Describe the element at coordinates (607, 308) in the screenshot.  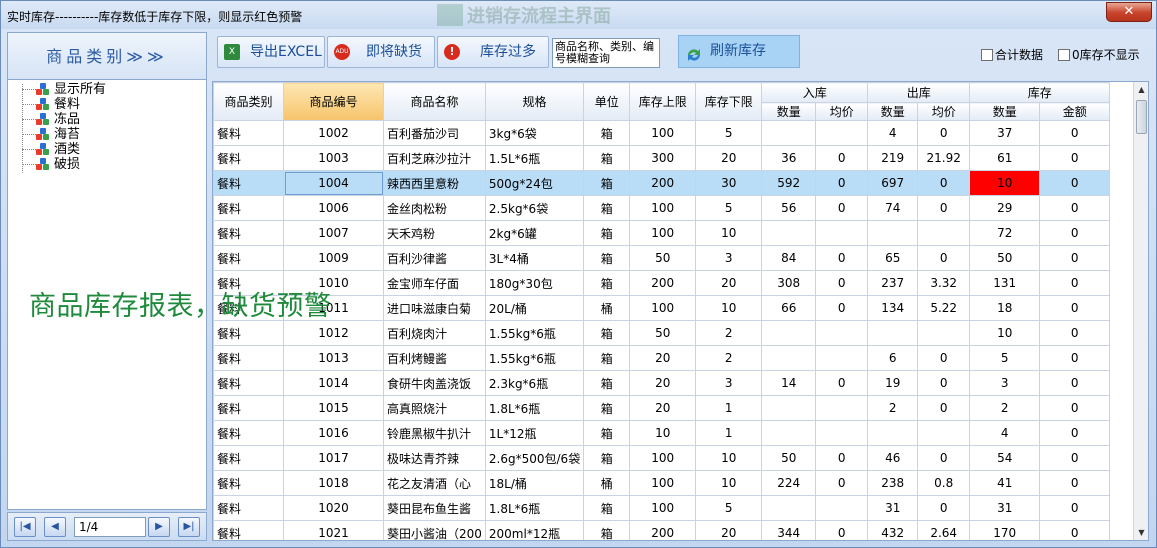
I see `cell-unit: 桶` at that location.